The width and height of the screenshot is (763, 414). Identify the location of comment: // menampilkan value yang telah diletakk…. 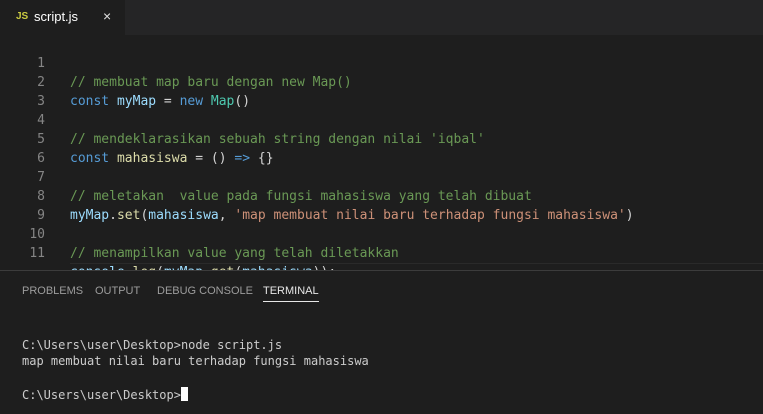
(234, 253).